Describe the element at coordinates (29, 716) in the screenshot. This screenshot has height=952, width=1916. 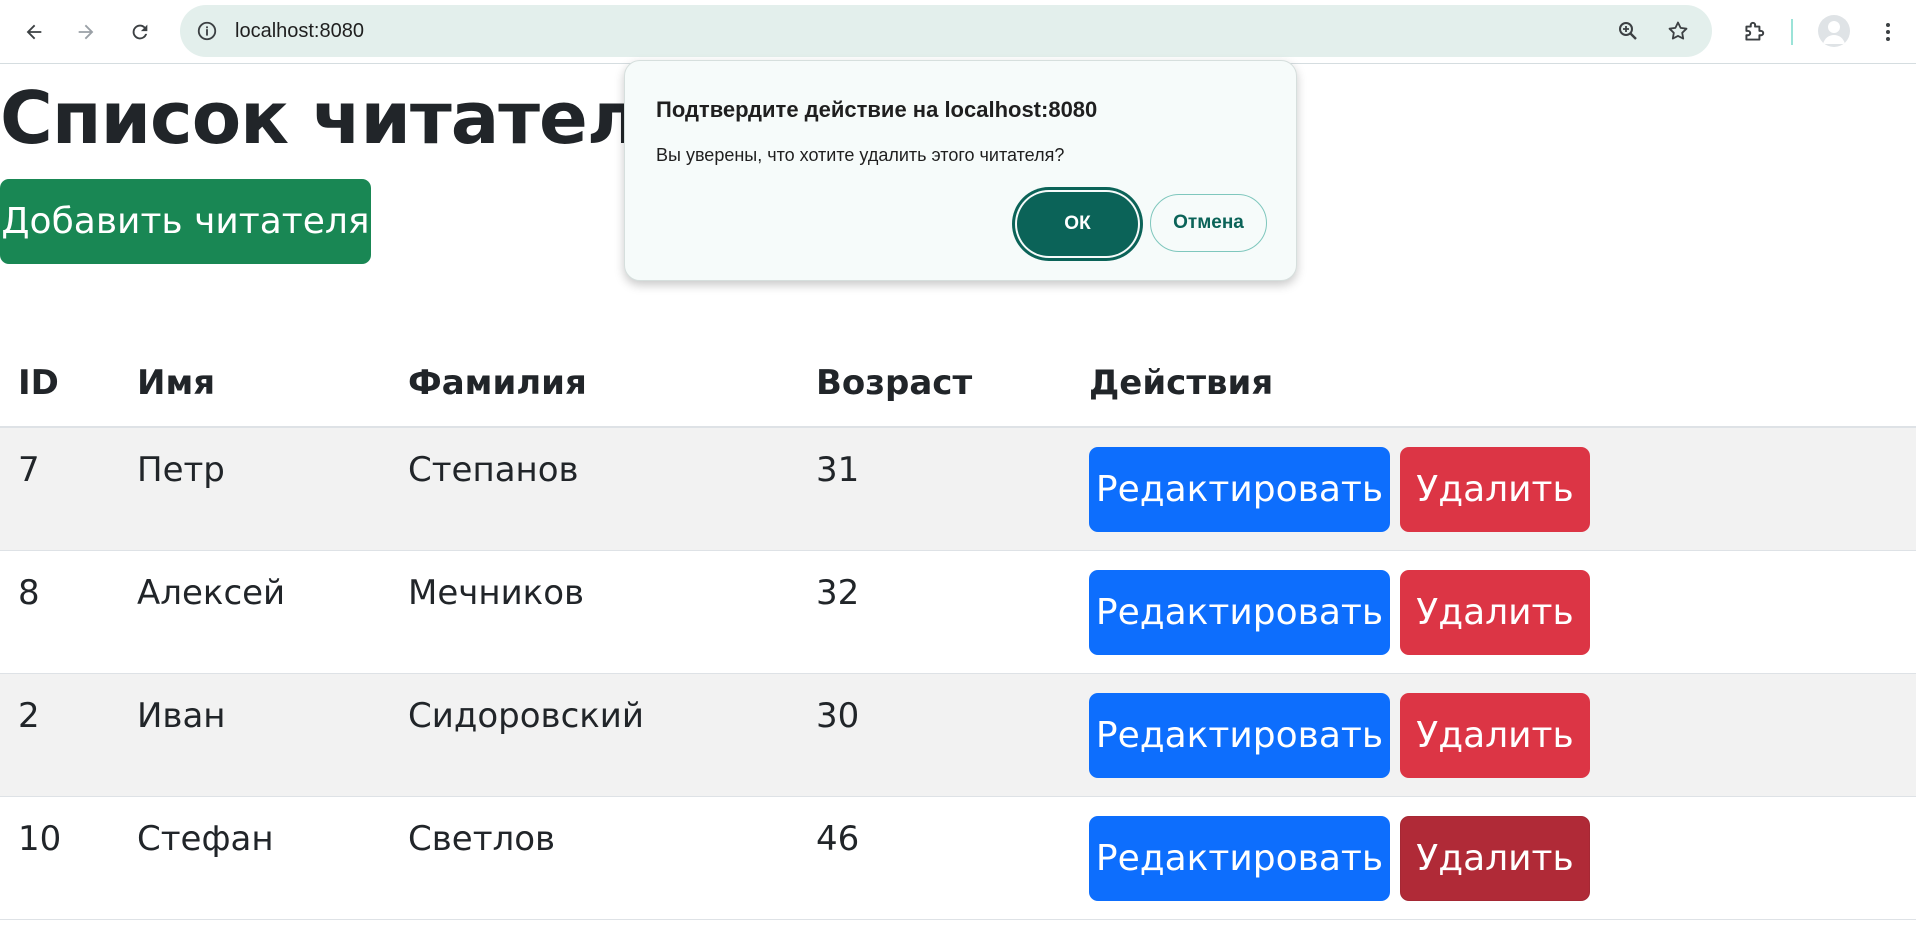
I see `cell-id: 2` at that location.